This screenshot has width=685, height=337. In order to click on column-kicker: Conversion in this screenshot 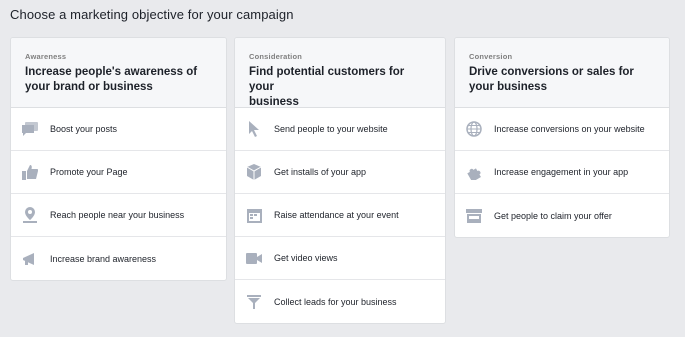, I will do `click(491, 56)`.